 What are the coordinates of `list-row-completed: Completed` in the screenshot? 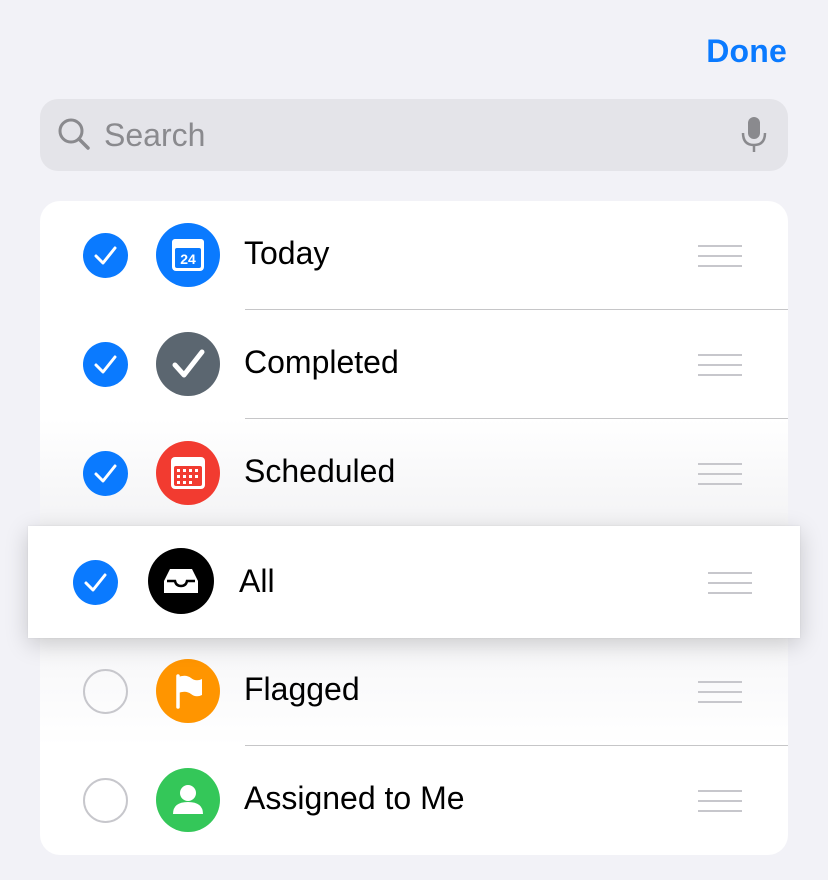 It's located at (414, 364).